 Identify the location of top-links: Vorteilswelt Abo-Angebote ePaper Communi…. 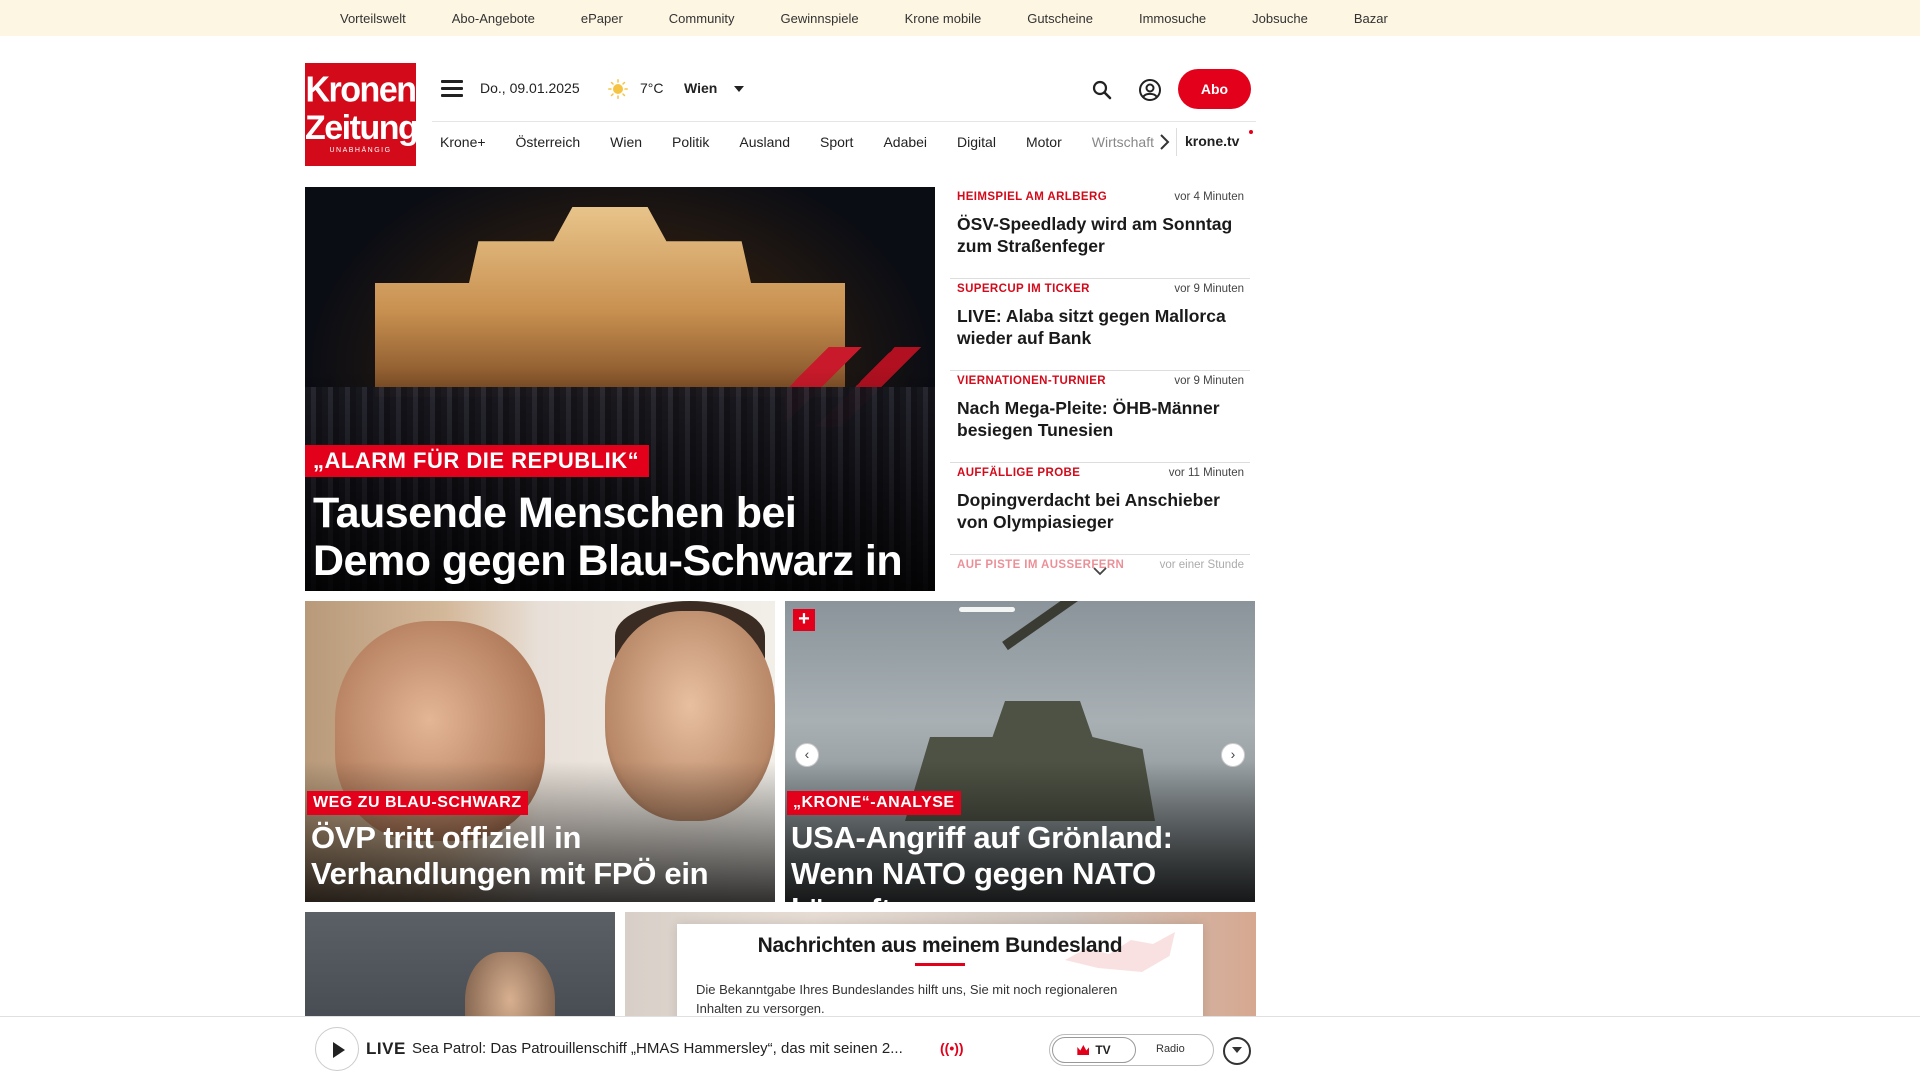
(887, 18).